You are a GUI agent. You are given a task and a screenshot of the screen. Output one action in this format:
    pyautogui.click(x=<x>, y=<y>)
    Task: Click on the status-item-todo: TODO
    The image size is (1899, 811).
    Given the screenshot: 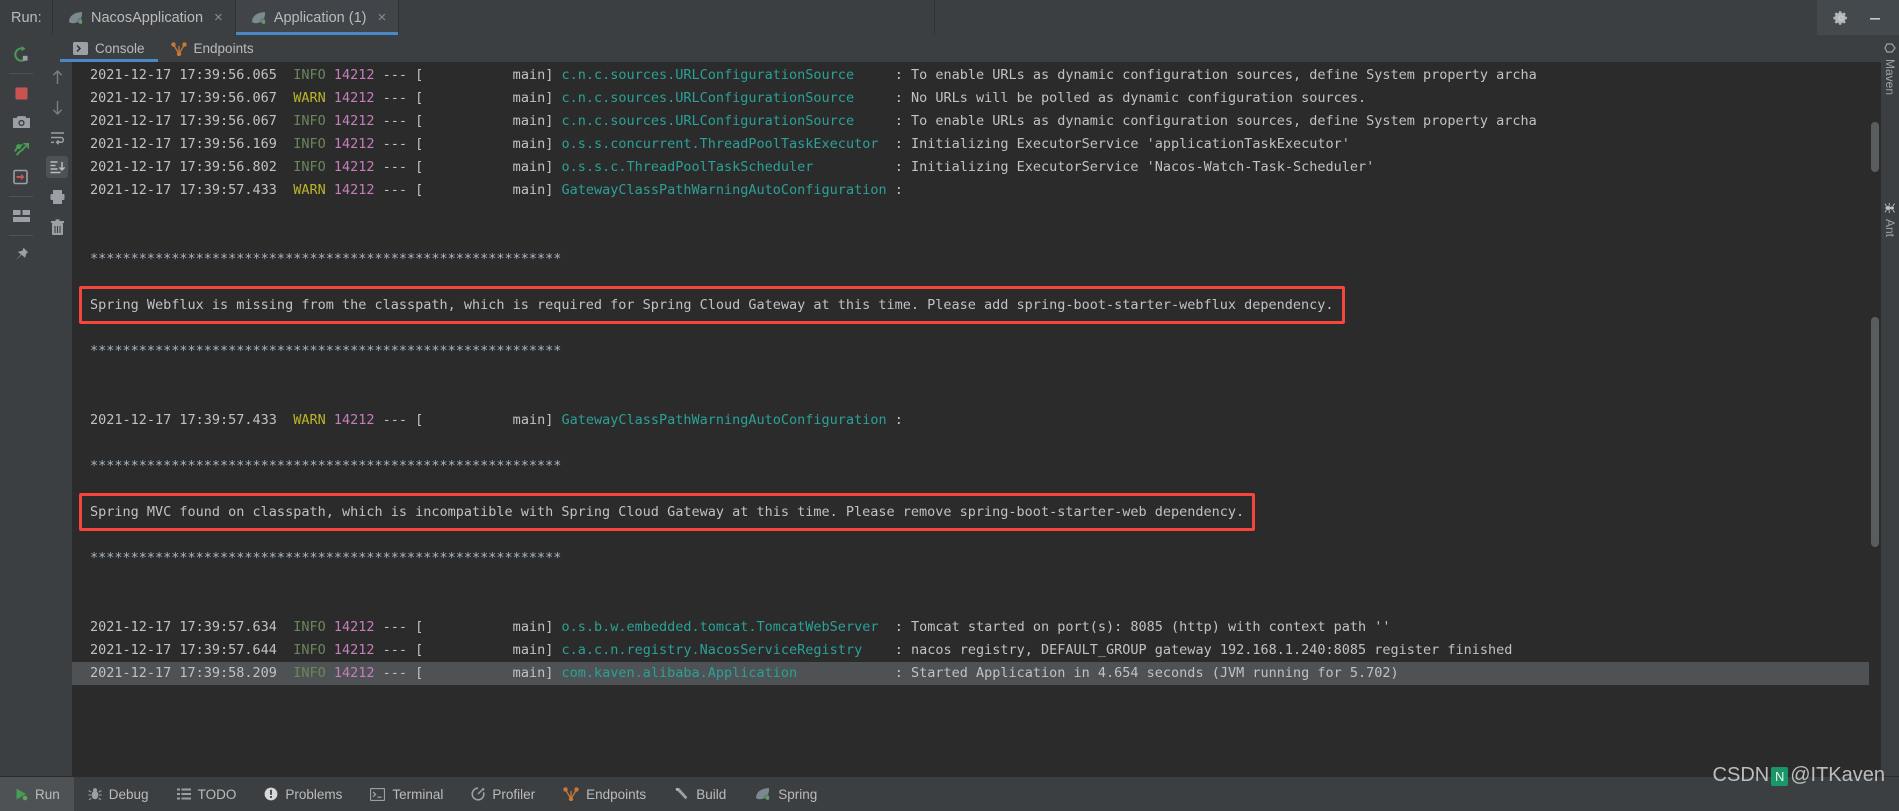 What is the action you would take?
    pyautogui.click(x=207, y=794)
    